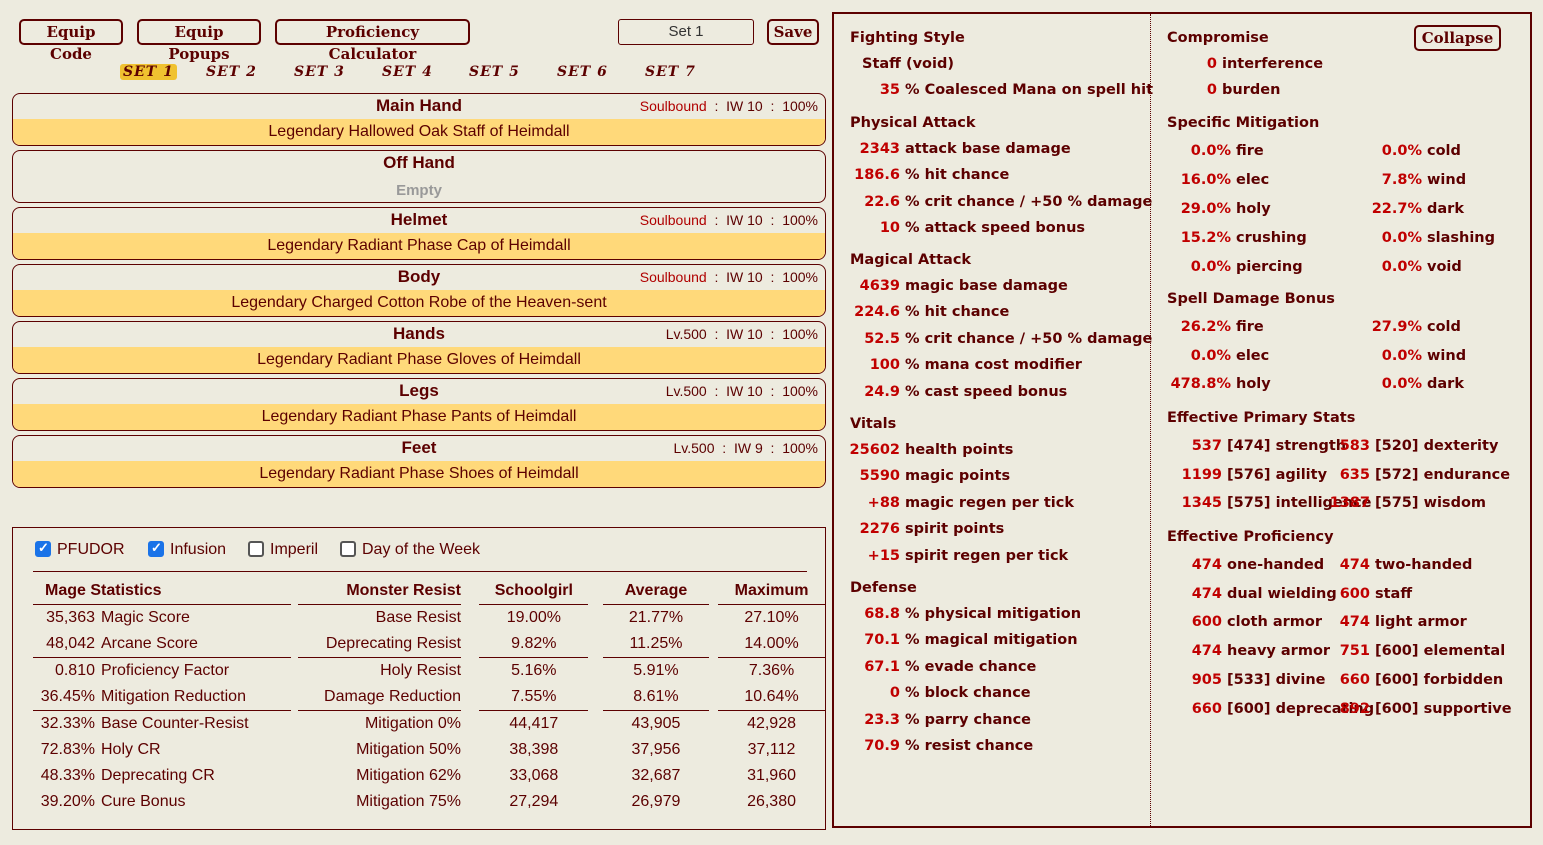 The image size is (1543, 845). What do you see at coordinates (419, 246) in the screenshot?
I see `slot-item: Legendary Radiant Phase Cap of Heimdall` at bounding box center [419, 246].